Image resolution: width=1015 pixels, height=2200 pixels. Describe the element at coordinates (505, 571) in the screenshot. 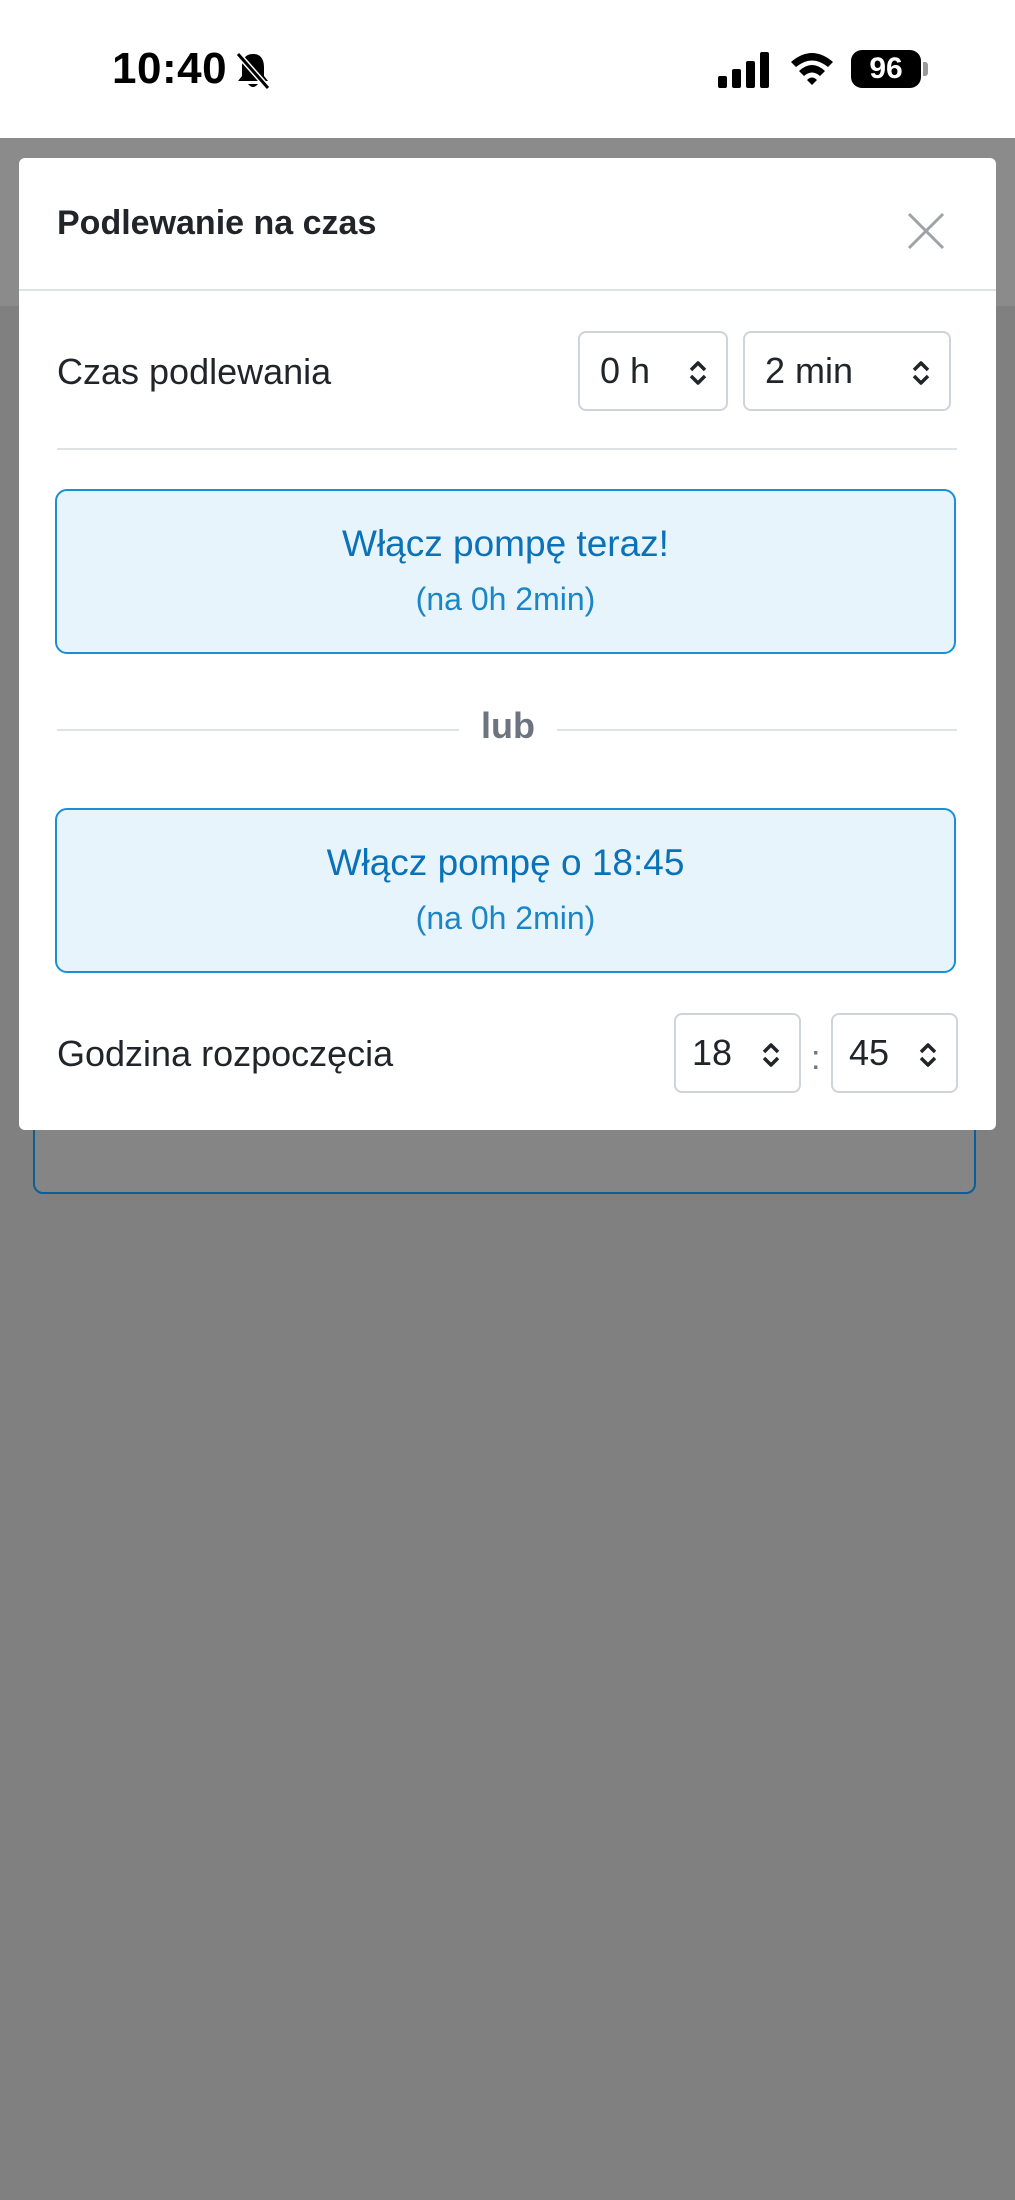

I see `pump-now-button: Włącz pompę teraz! (na 0h 2min)` at that location.